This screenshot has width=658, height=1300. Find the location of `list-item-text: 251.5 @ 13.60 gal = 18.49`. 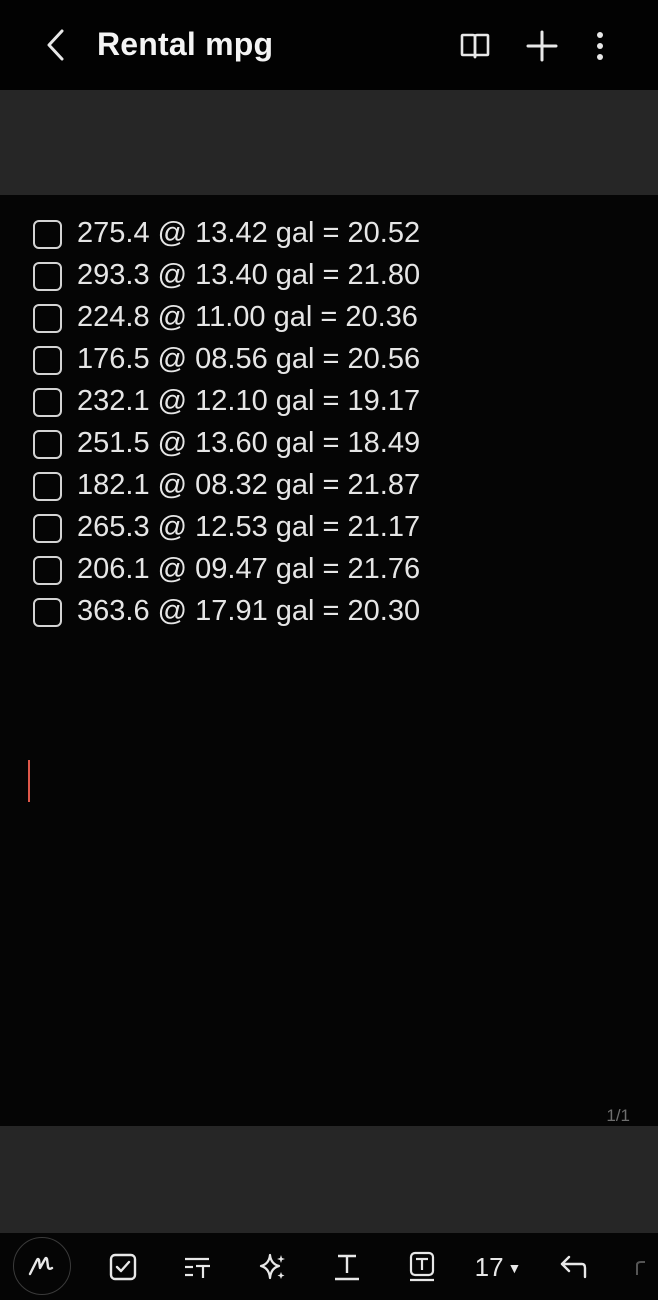

list-item-text: 251.5 @ 13.60 gal = 18.49 is located at coordinates (248, 443).